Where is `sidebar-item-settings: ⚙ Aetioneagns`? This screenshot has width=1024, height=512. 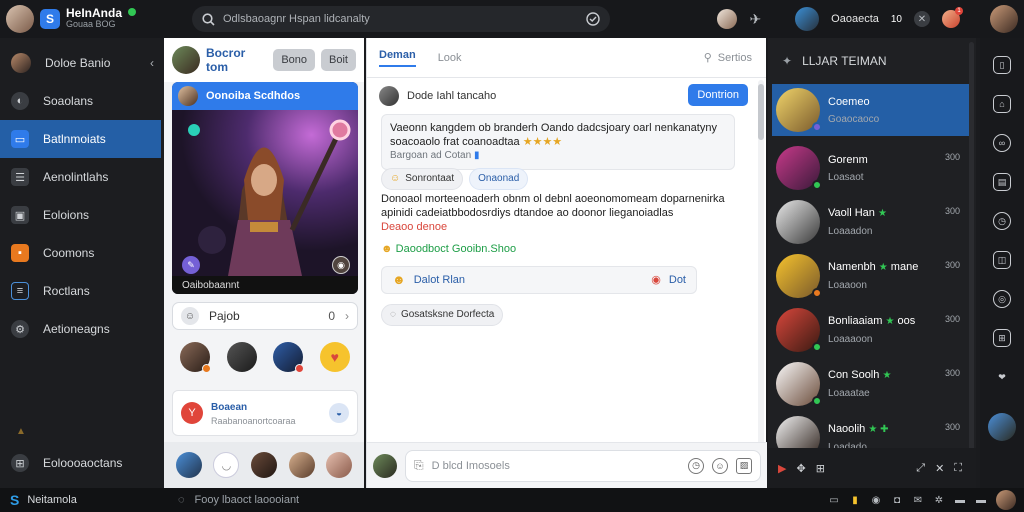
sidebar-item-settings: ⚙ Aetioneagns is located at coordinates (82, 329).